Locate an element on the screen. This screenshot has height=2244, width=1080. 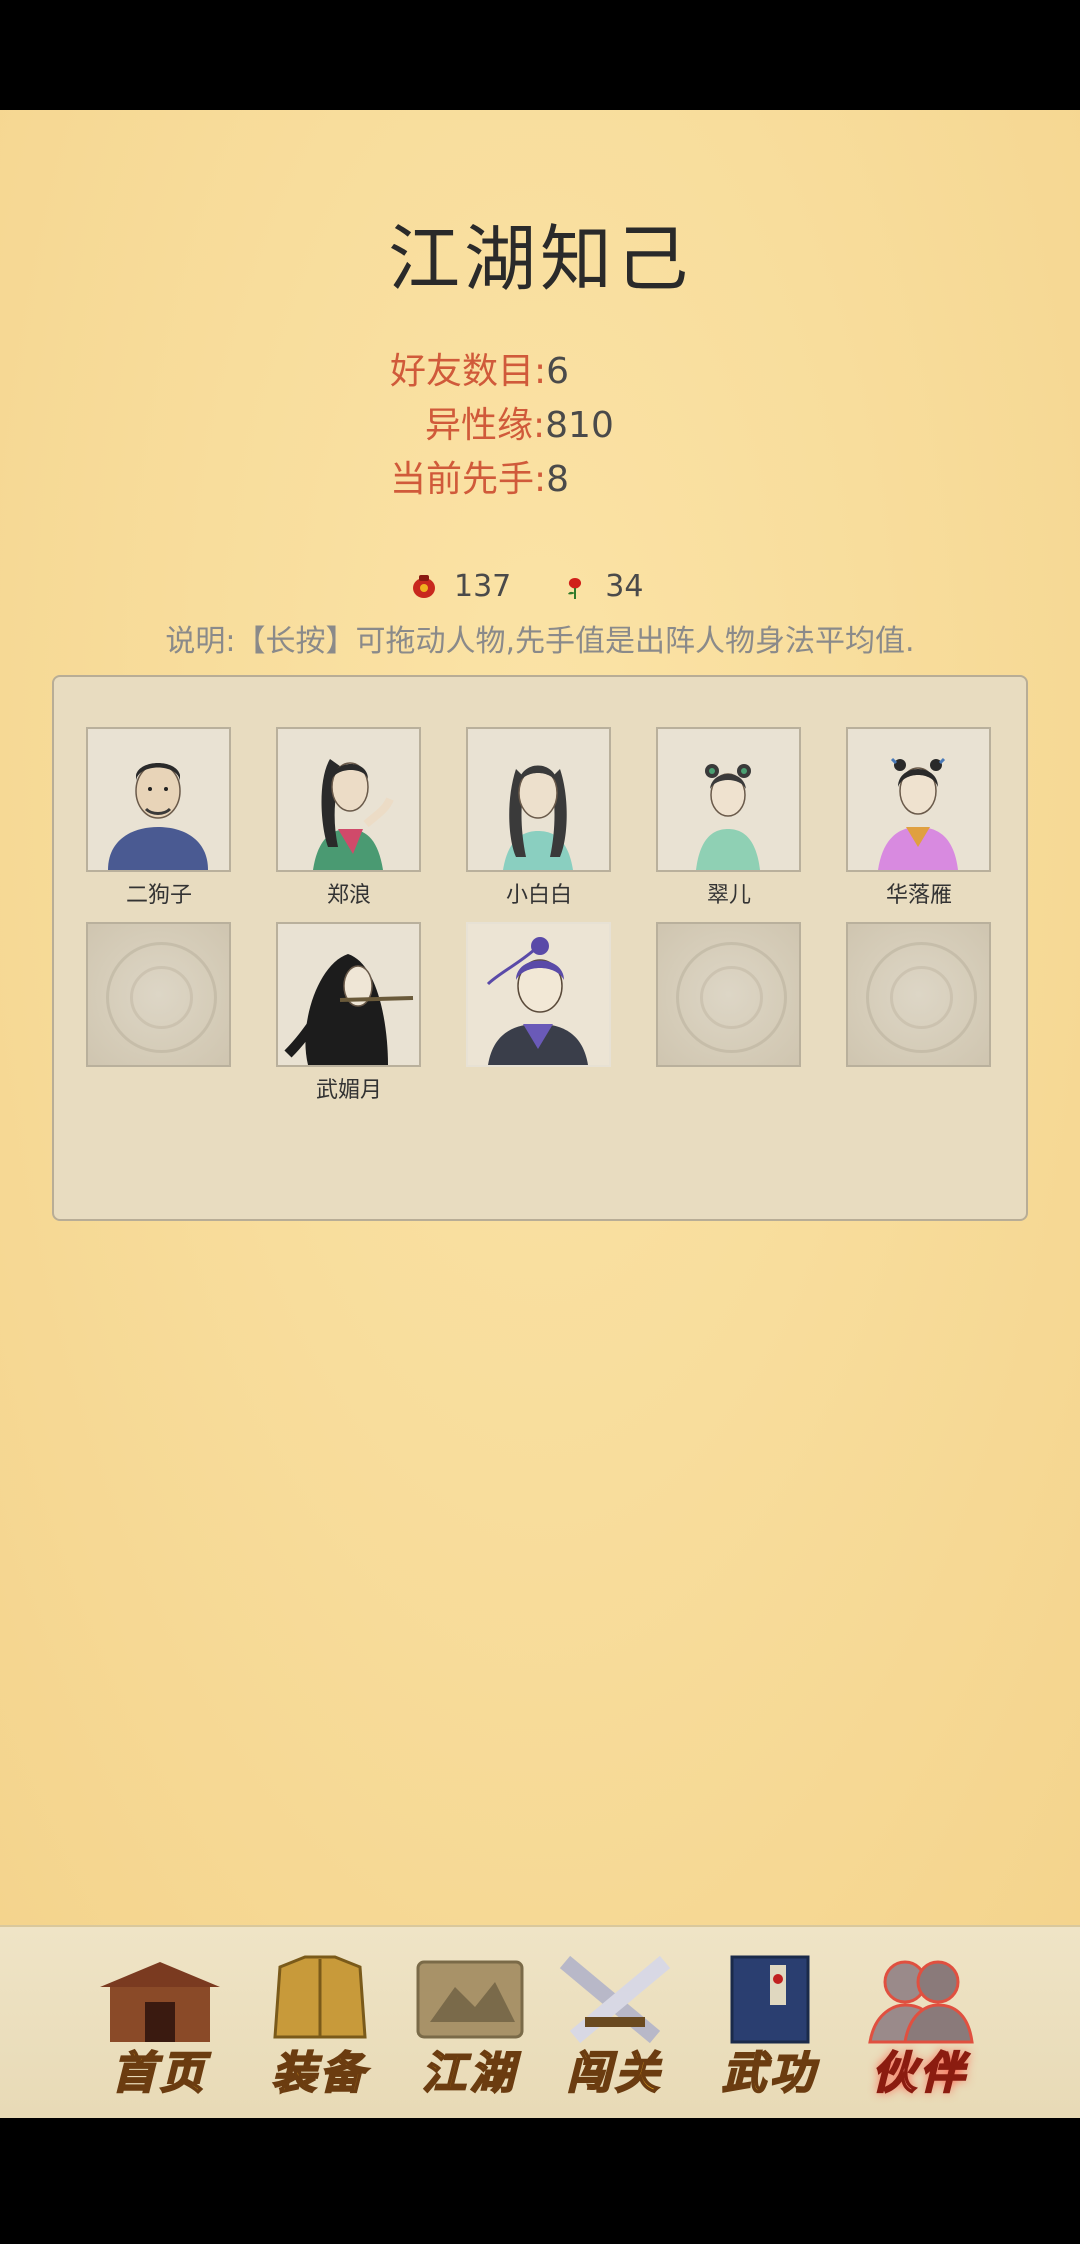
partner-portrait-xiaobaibai is located at coordinates (538, 799).